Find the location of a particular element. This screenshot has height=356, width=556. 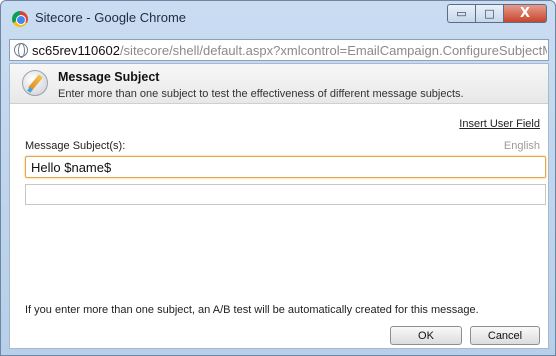

subjects-label: Message Subject(s): is located at coordinates (75, 146).